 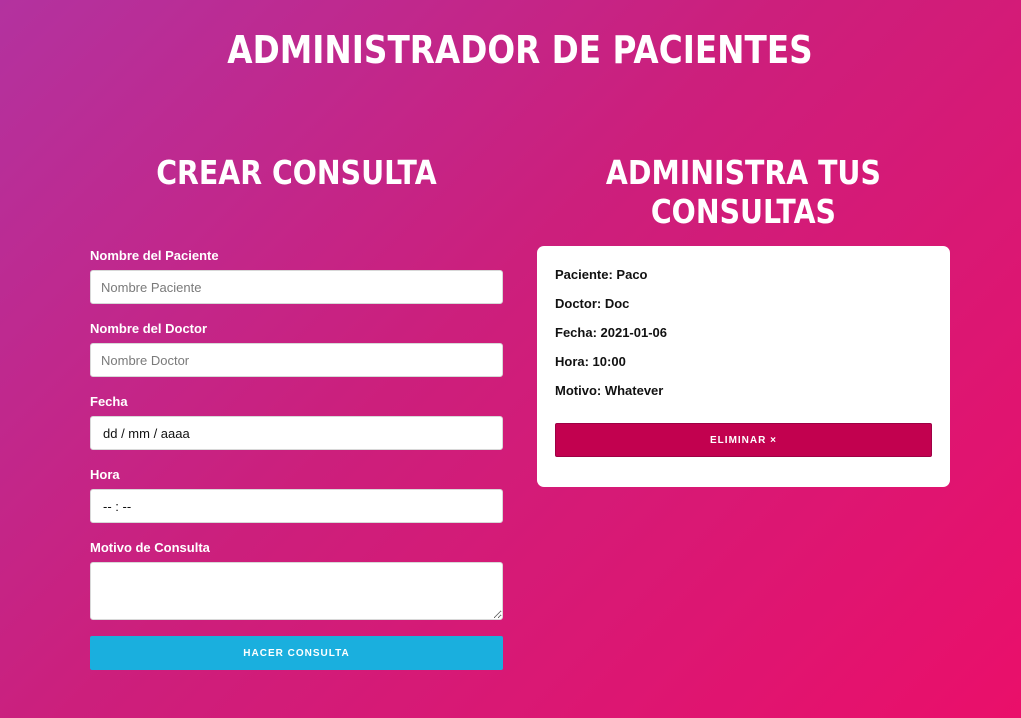 What do you see at coordinates (609, 390) in the screenshot?
I see `appointment-reason: Motivo: Whatever` at bounding box center [609, 390].